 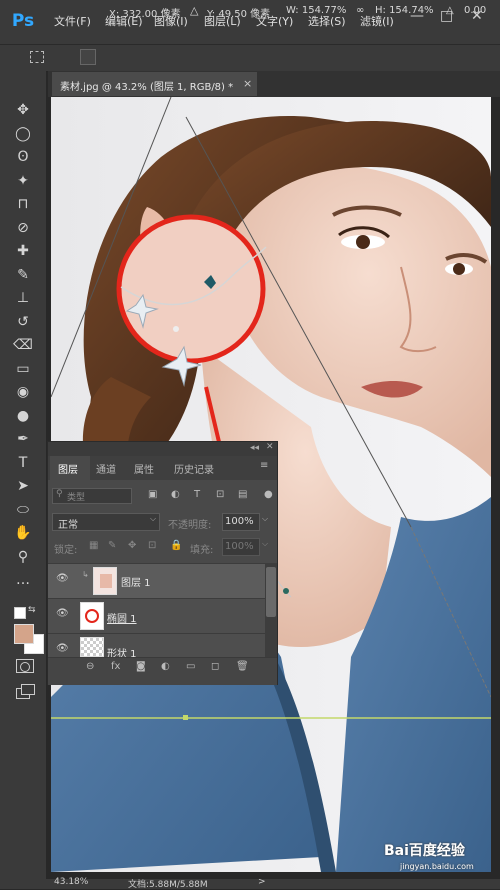 What do you see at coordinates (404, 10) in the screenshot?
I see `h-field: H: 154.74%` at bounding box center [404, 10].